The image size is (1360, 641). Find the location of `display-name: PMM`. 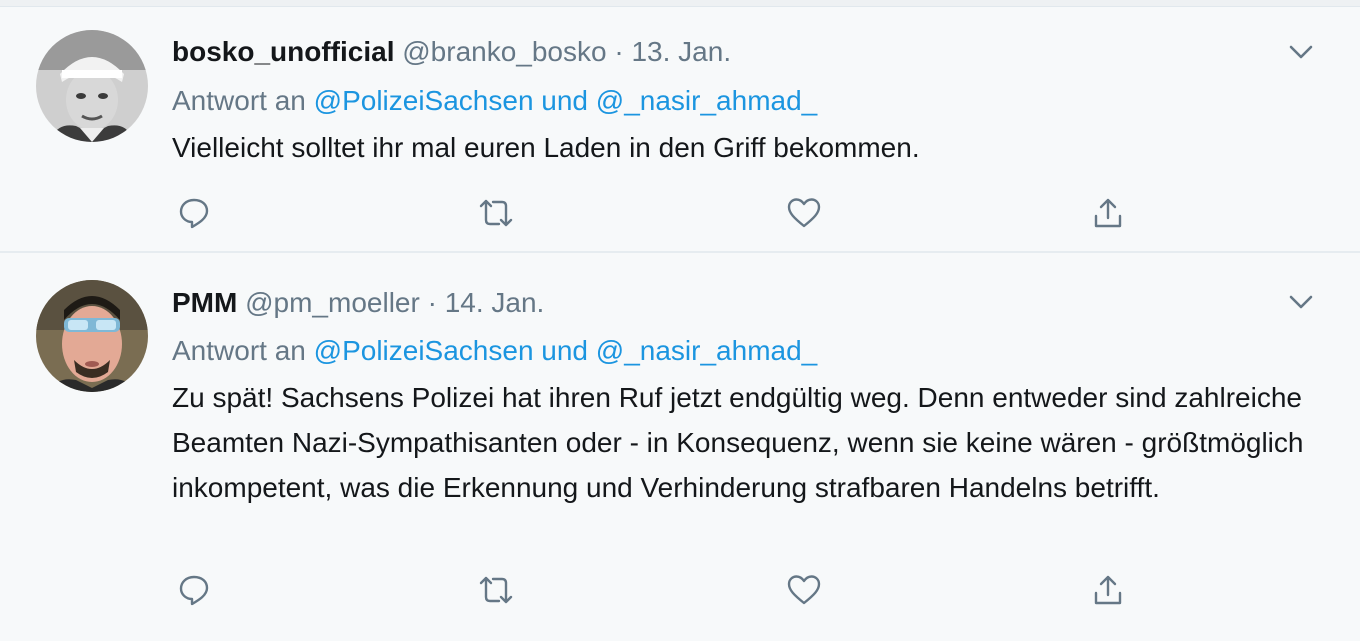

display-name: PMM is located at coordinates (204, 302).